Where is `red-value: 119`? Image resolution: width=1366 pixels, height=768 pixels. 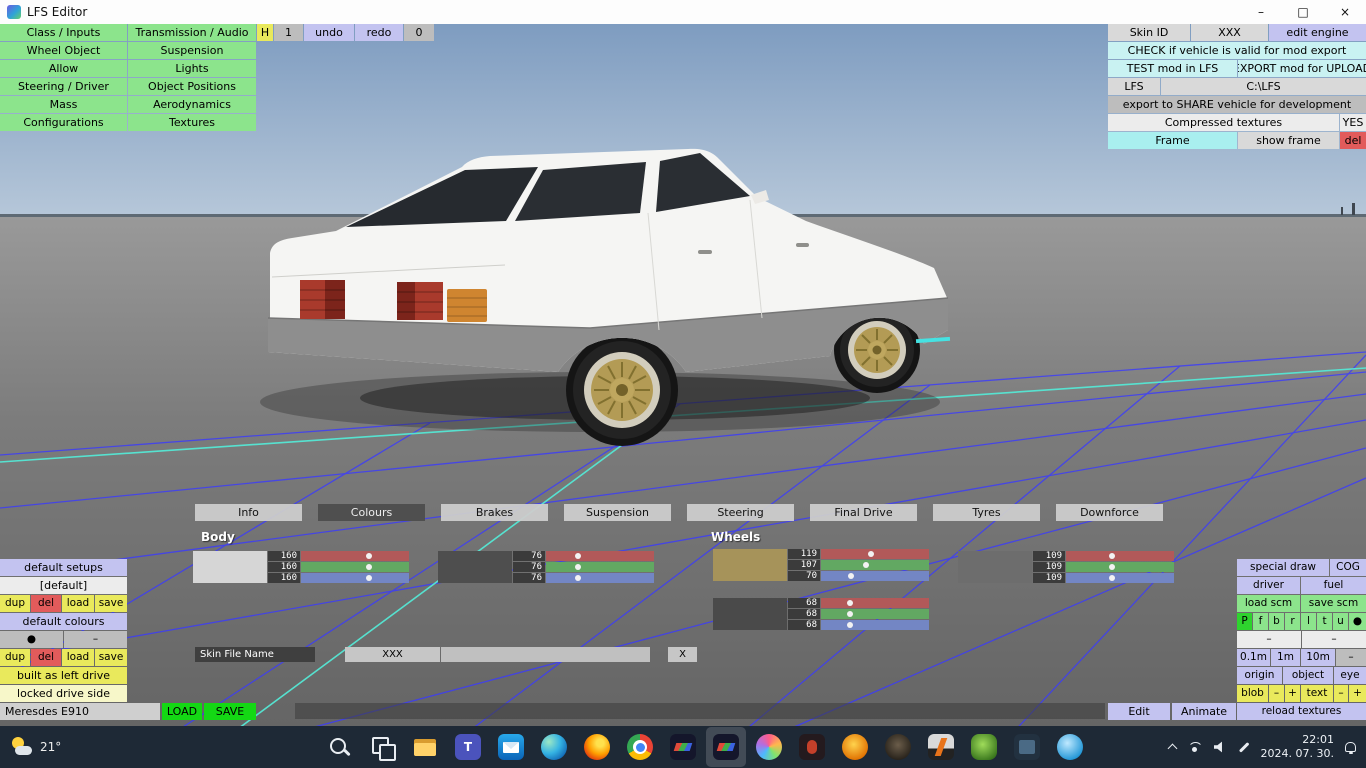 red-value: 119 is located at coordinates (804, 554).